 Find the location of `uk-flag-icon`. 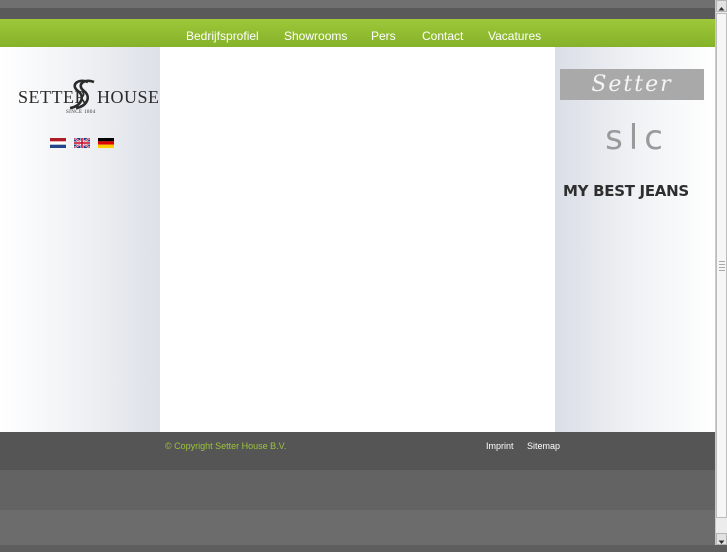

uk-flag-icon is located at coordinates (82, 143).